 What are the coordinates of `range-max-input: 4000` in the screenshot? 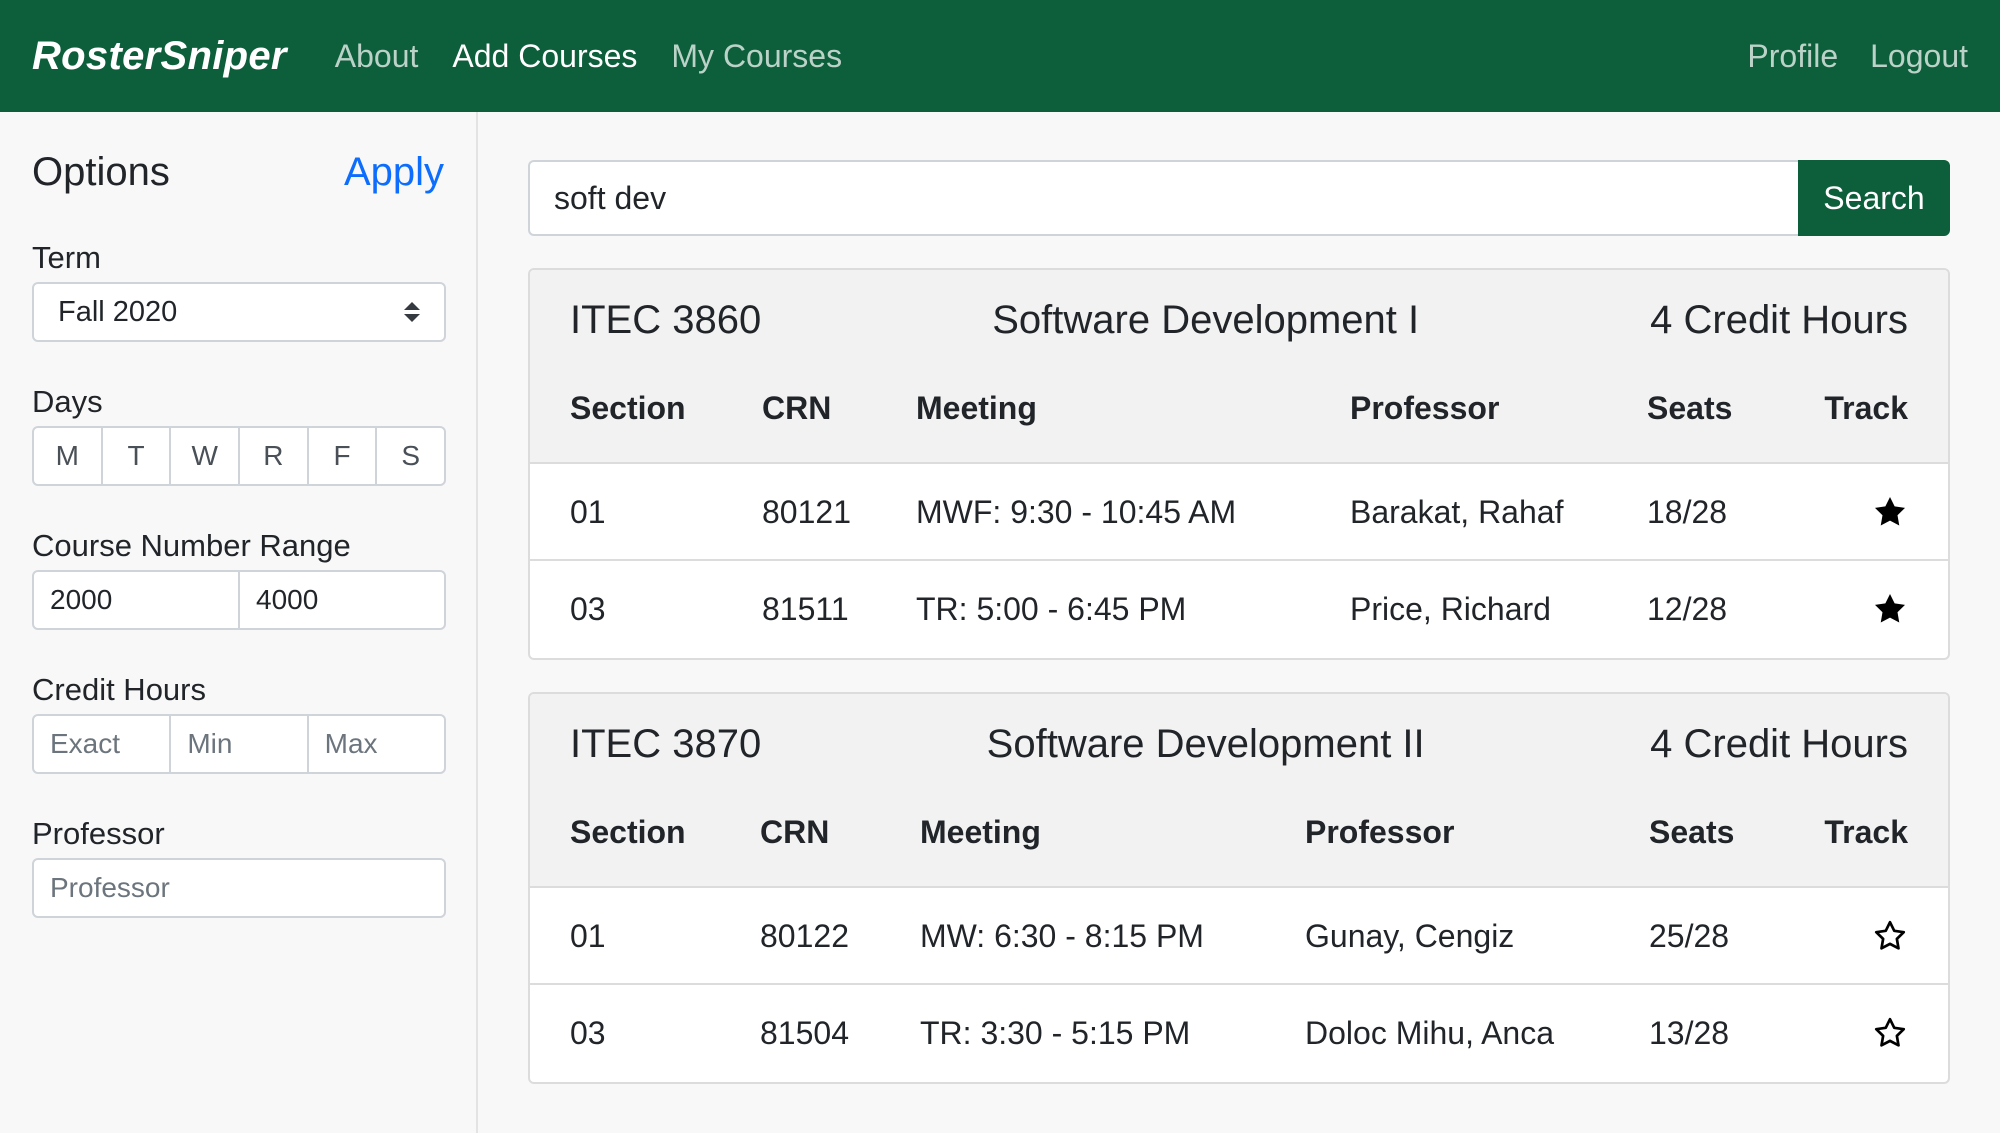 It's located at (342, 600).